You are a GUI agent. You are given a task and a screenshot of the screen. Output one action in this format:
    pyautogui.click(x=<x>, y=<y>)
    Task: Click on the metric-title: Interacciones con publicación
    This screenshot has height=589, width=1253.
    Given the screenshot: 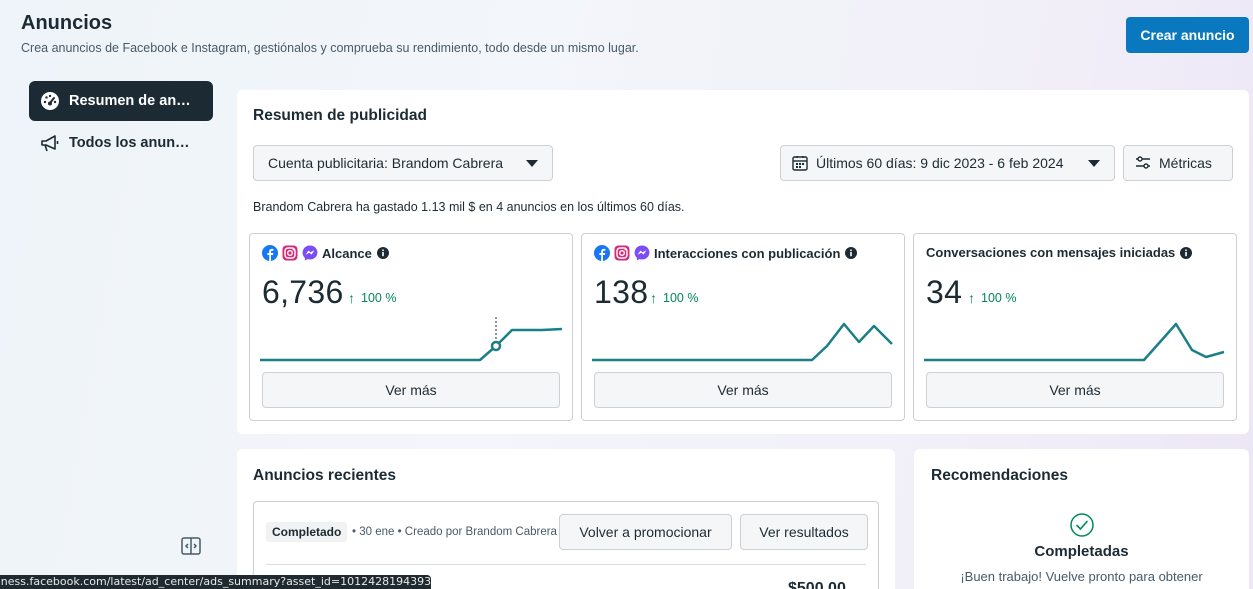 What is the action you would take?
    pyautogui.click(x=747, y=253)
    